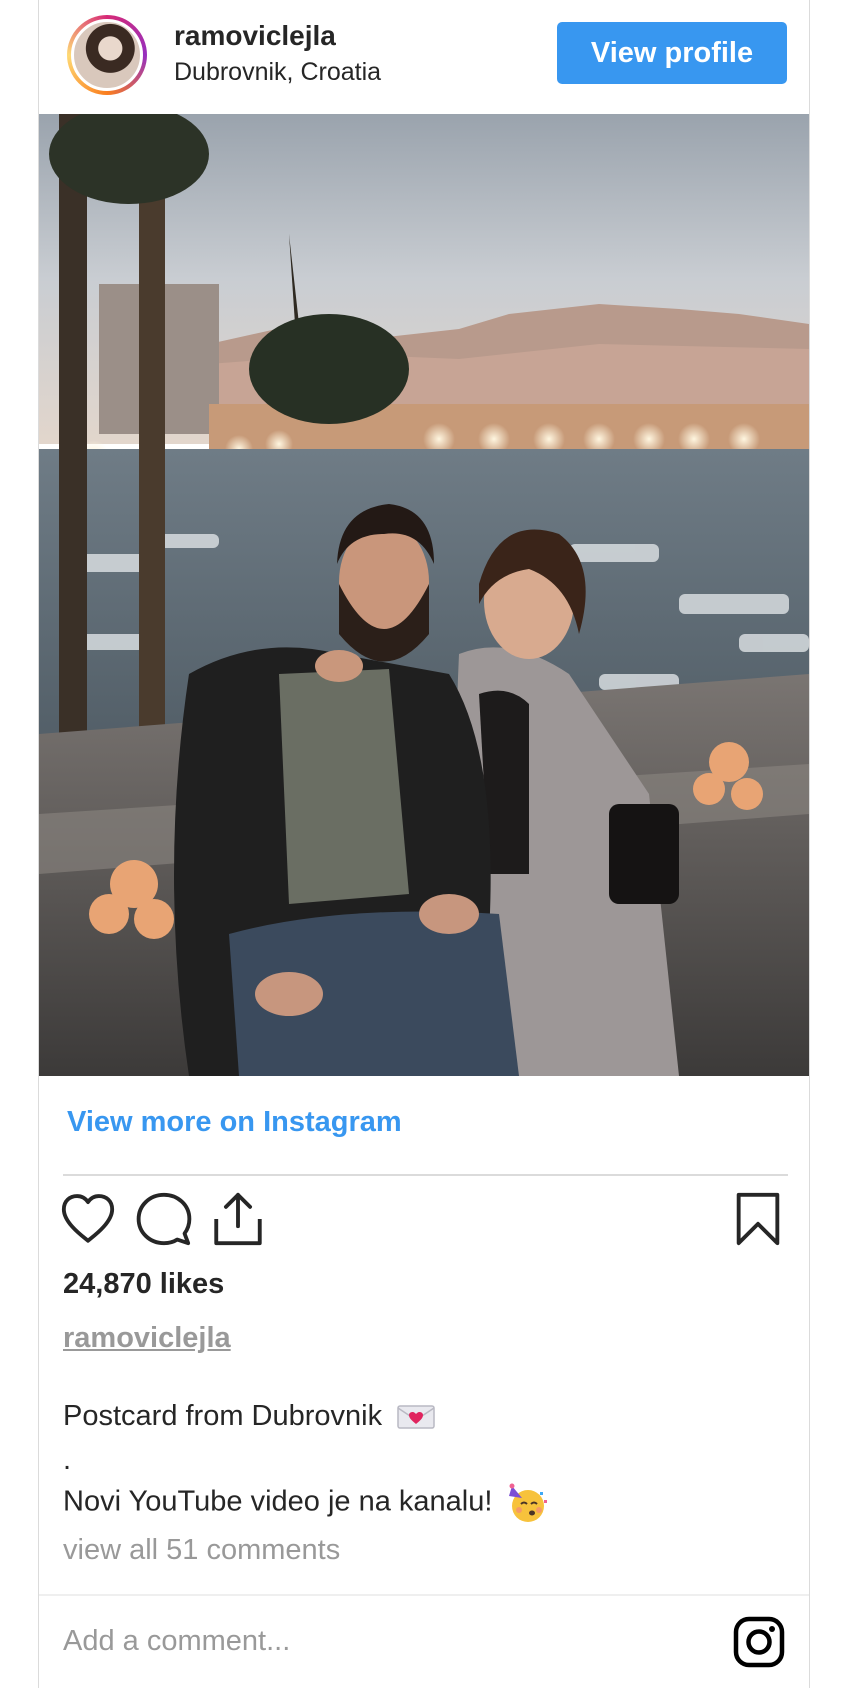 The width and height of the screenshot is (848, 1690). What do you see at coordinates (234, 1122) in the screenshot?
I see `view-more-on-instagram-link: View more on Instagram` at bounding box center [234, 1122].